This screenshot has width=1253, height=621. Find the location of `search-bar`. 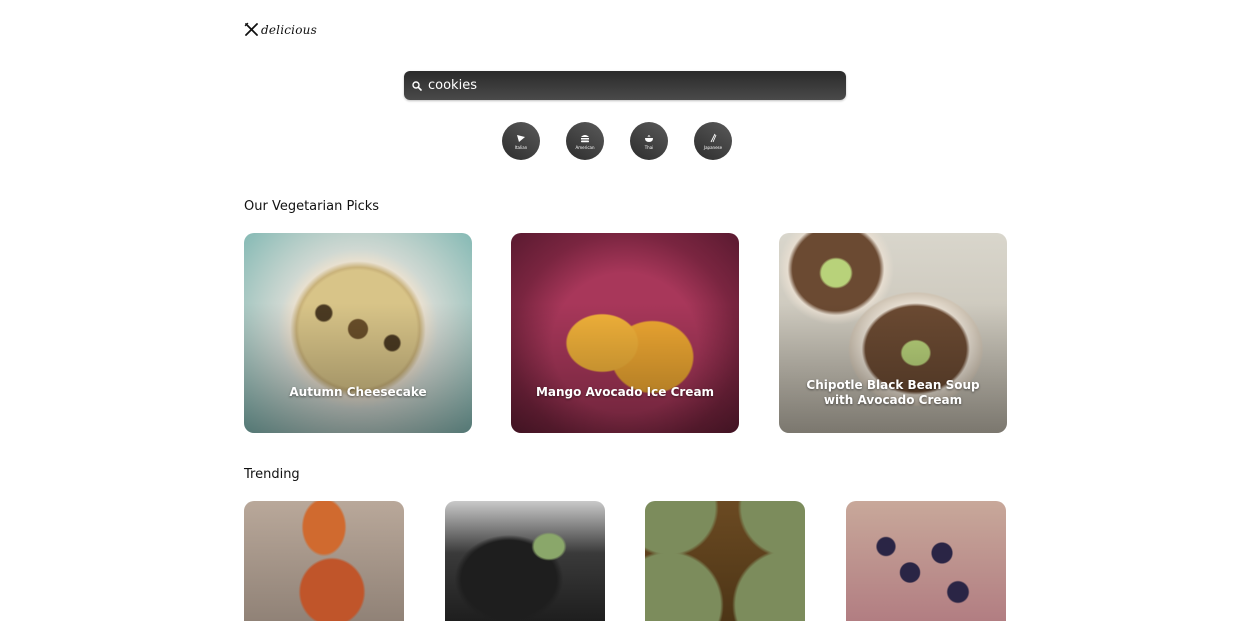

search-bar is located at coordinates (625, 85).